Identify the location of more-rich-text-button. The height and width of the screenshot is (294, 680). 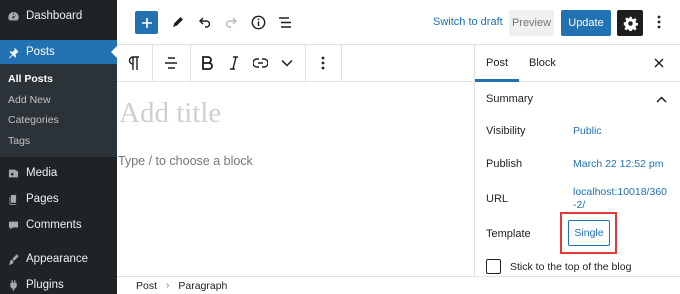
(287, 63).